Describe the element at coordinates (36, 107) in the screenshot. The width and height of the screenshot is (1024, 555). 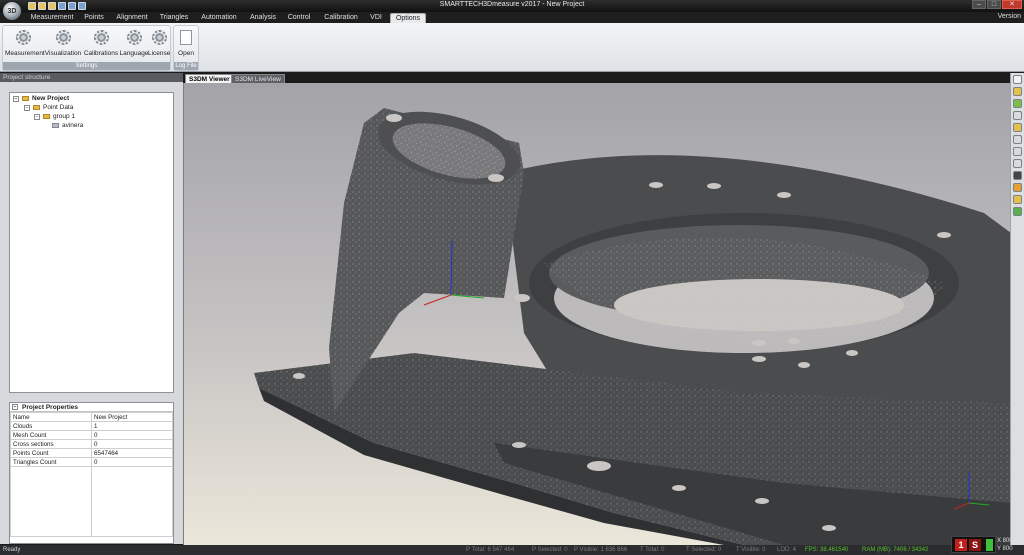
I see `folder-icon` at that location.